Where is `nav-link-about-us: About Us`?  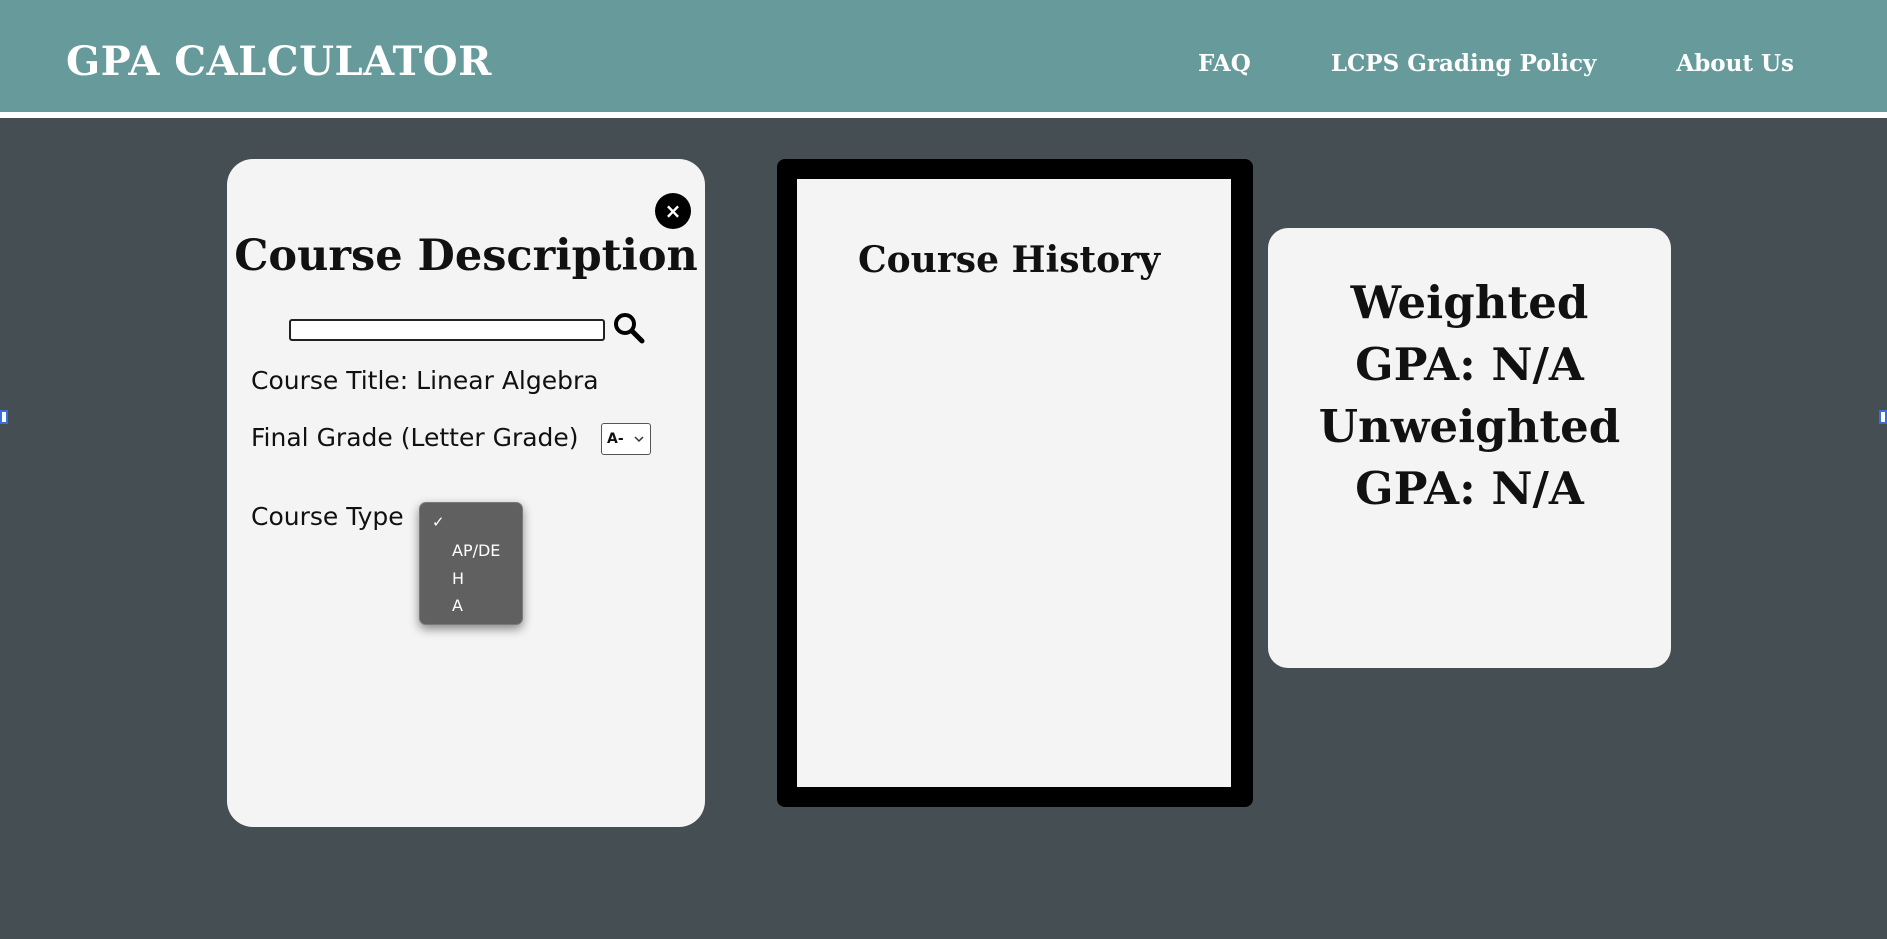
nav-link-about-us: About Us is located at coordinates (1735, 63).